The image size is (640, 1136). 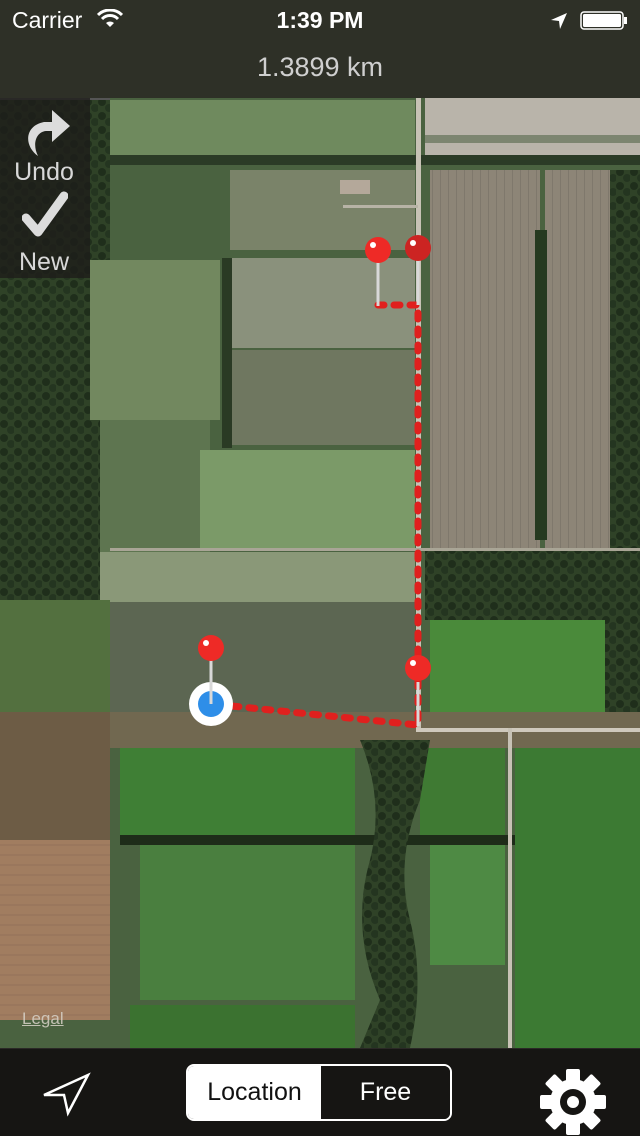 I want to click on bottom-toolbar: Location Free, so click(x=320, y=1092).